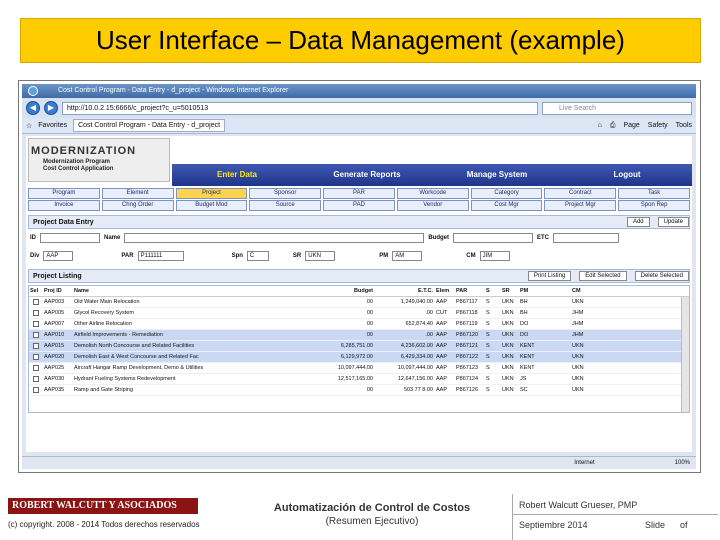  What do you see at coordinates (359, 193) in the screenshot?
I see `nav-par: PAR` at bounding box center [359, 193].